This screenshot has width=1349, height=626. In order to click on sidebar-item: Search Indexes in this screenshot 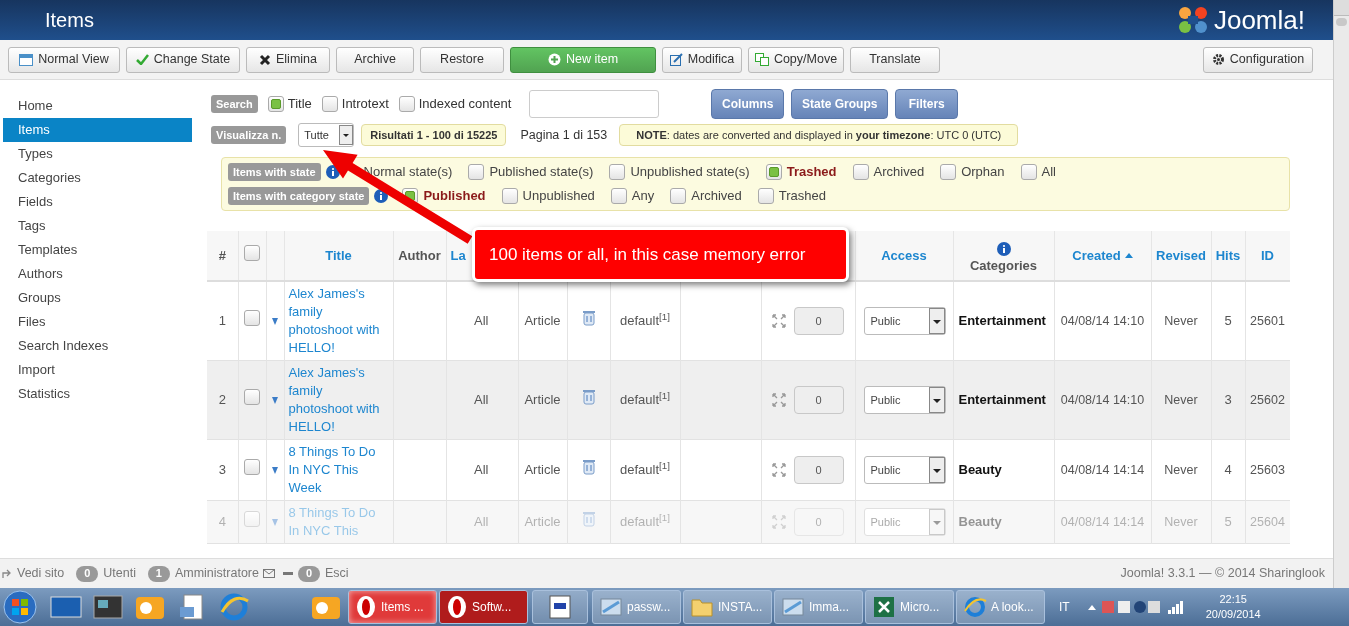, I will do `click(97, 346)`.